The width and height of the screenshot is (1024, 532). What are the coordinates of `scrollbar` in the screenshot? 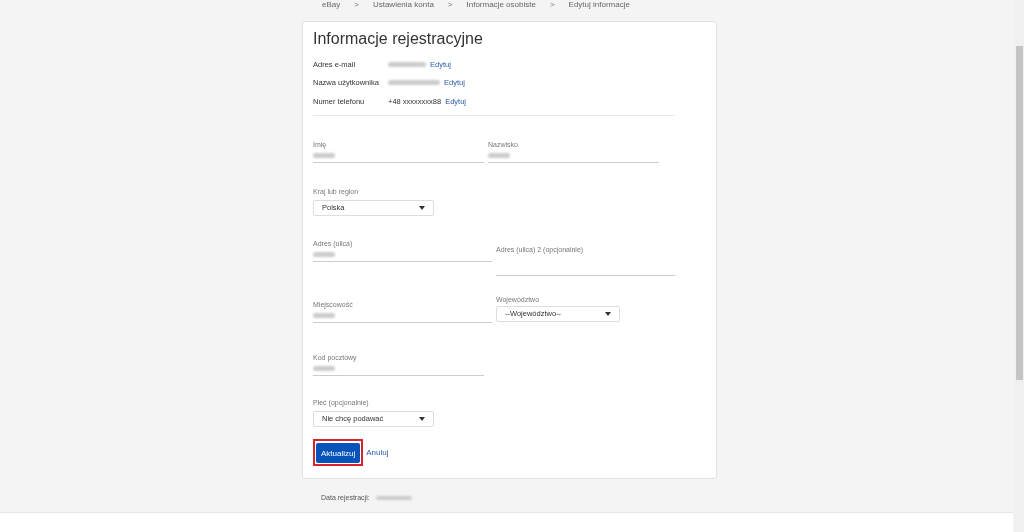 It's located at (1019, 266).